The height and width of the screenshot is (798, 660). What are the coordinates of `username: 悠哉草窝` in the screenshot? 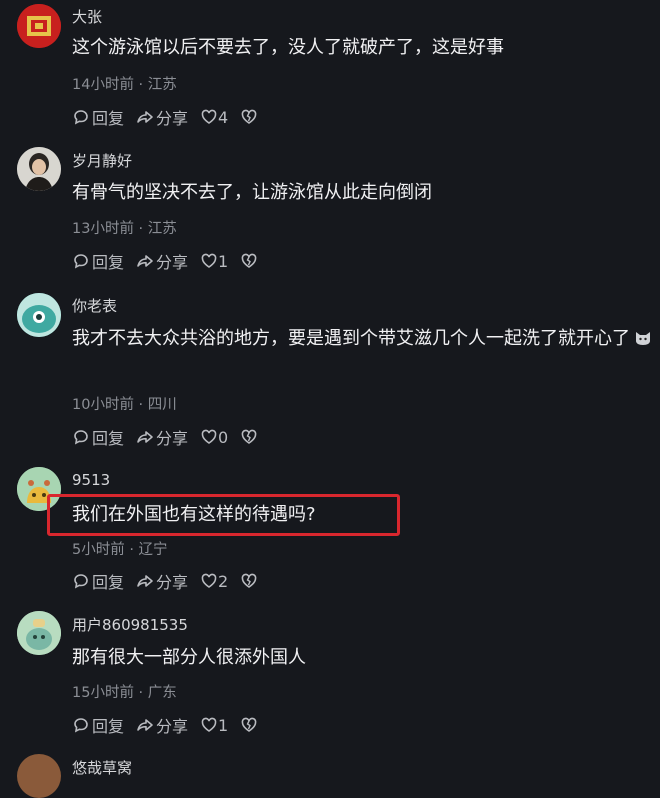 It's located at (102, 767).